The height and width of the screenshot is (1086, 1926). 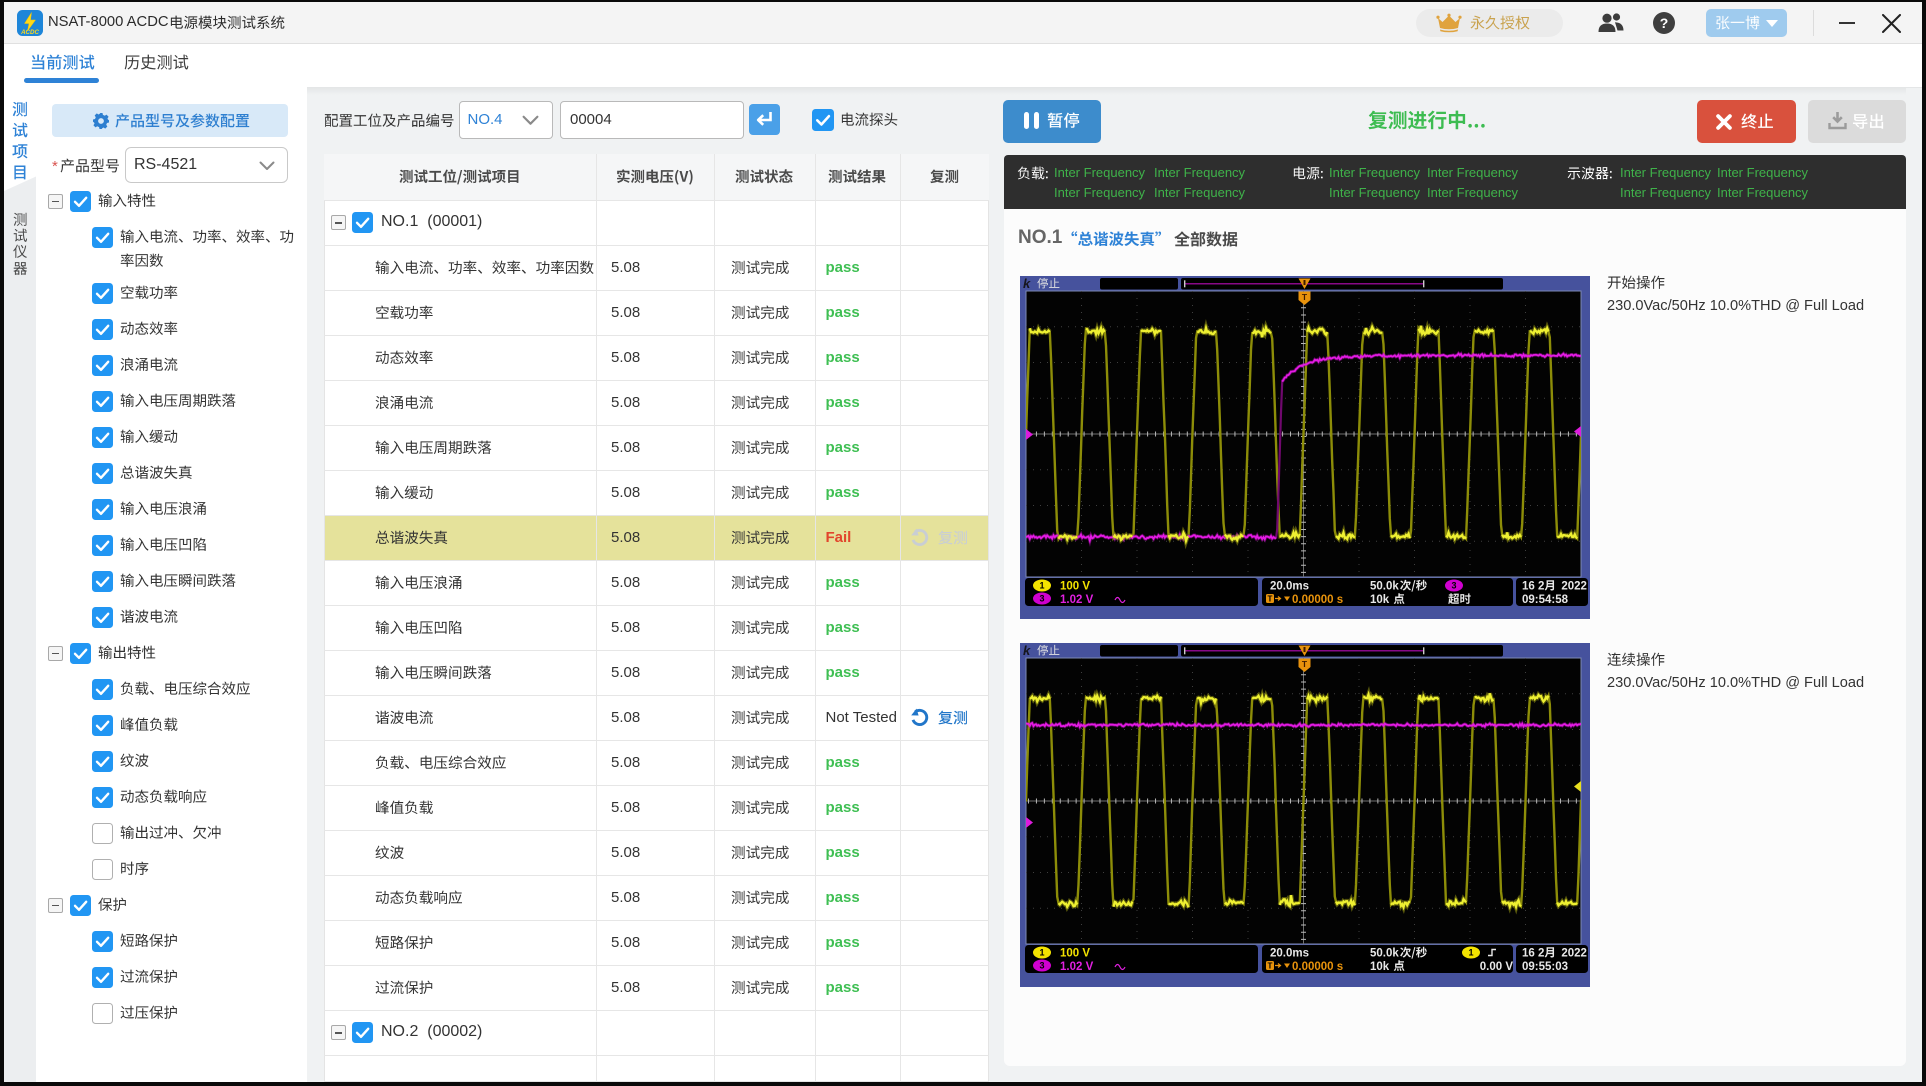 I want to click on svg-text: 09:55:03, so click(x=1545, y=967).